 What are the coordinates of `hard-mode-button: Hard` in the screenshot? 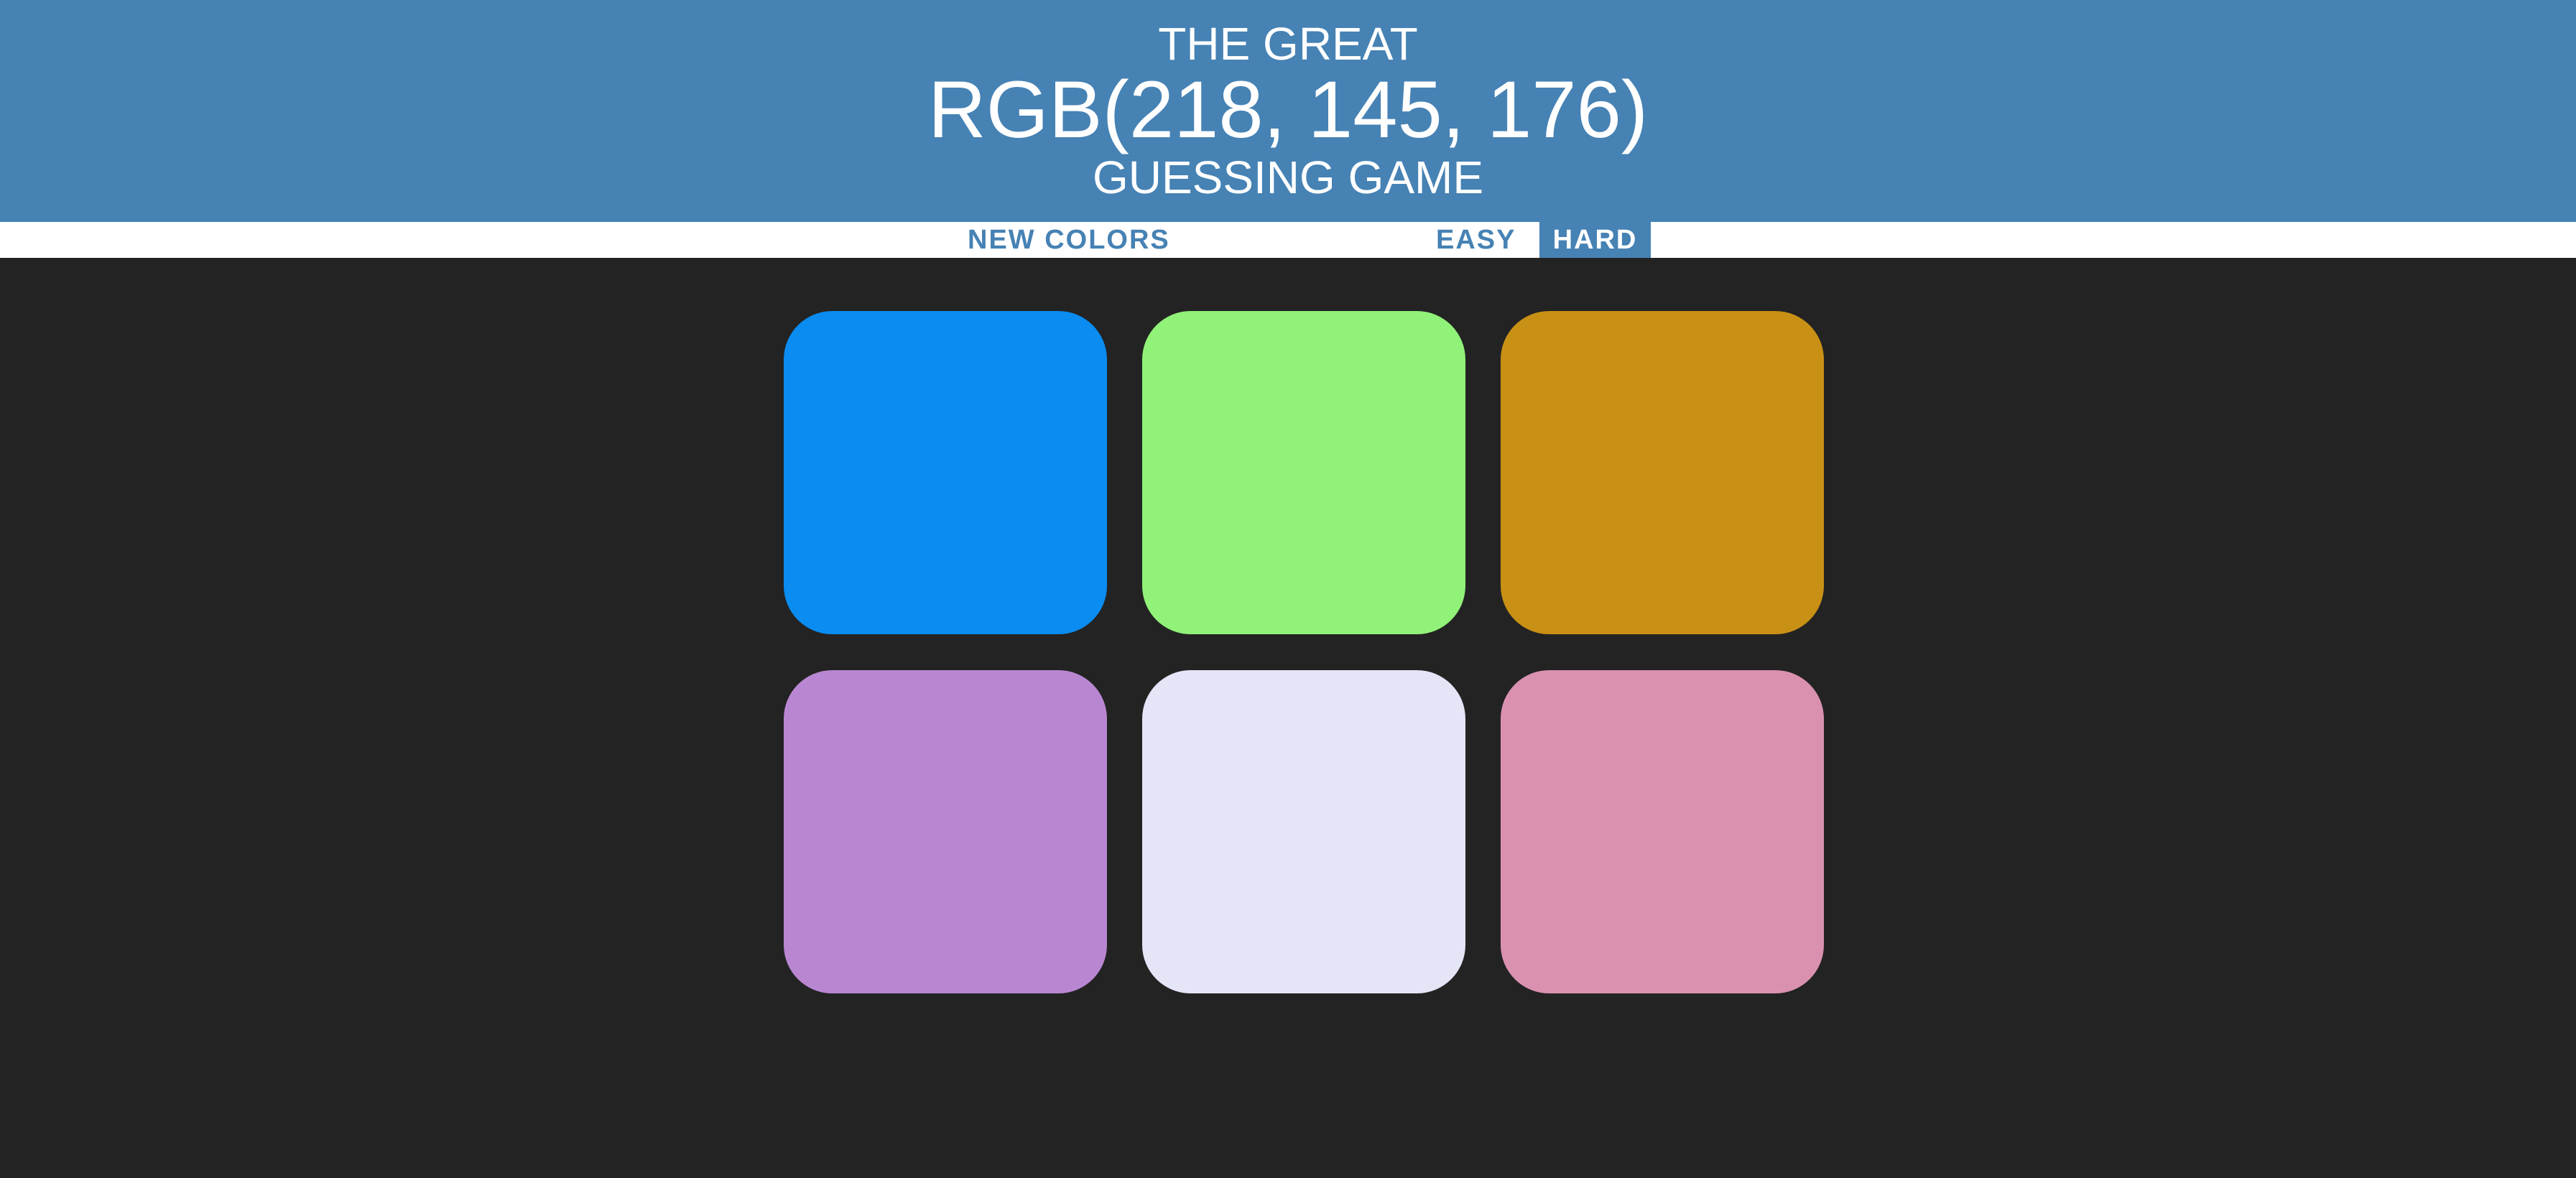 It's located at (1595, 240).